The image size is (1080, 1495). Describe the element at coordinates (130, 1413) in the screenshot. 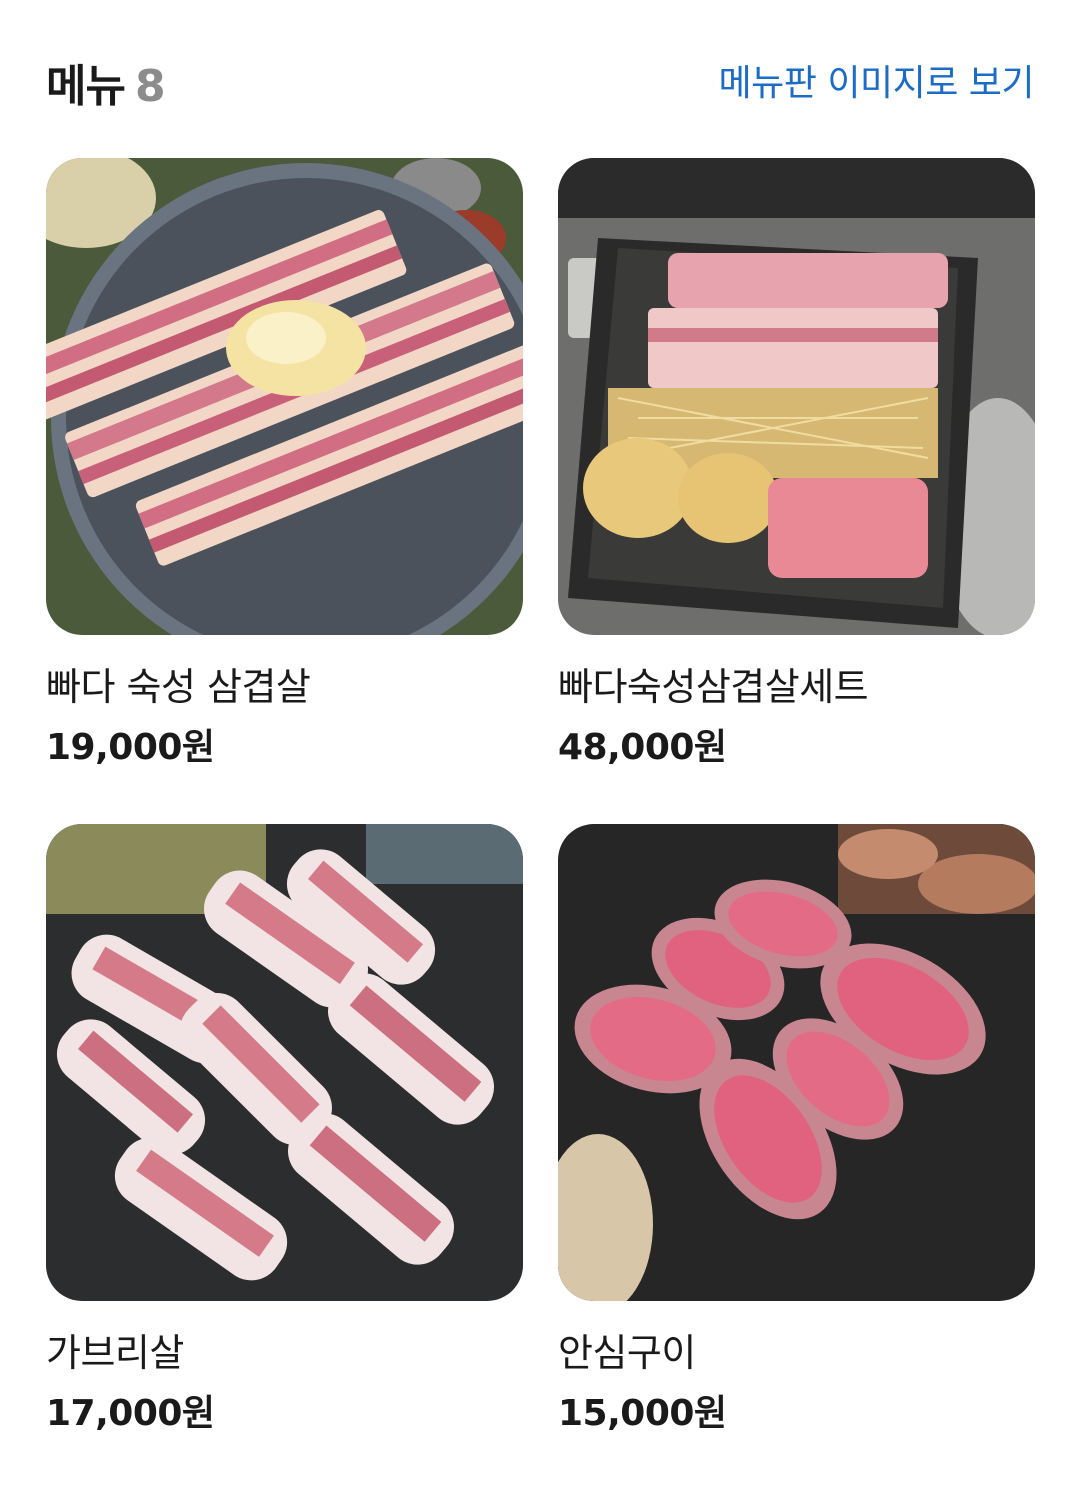

I see `menu-item-price: 17,000원` at that location.